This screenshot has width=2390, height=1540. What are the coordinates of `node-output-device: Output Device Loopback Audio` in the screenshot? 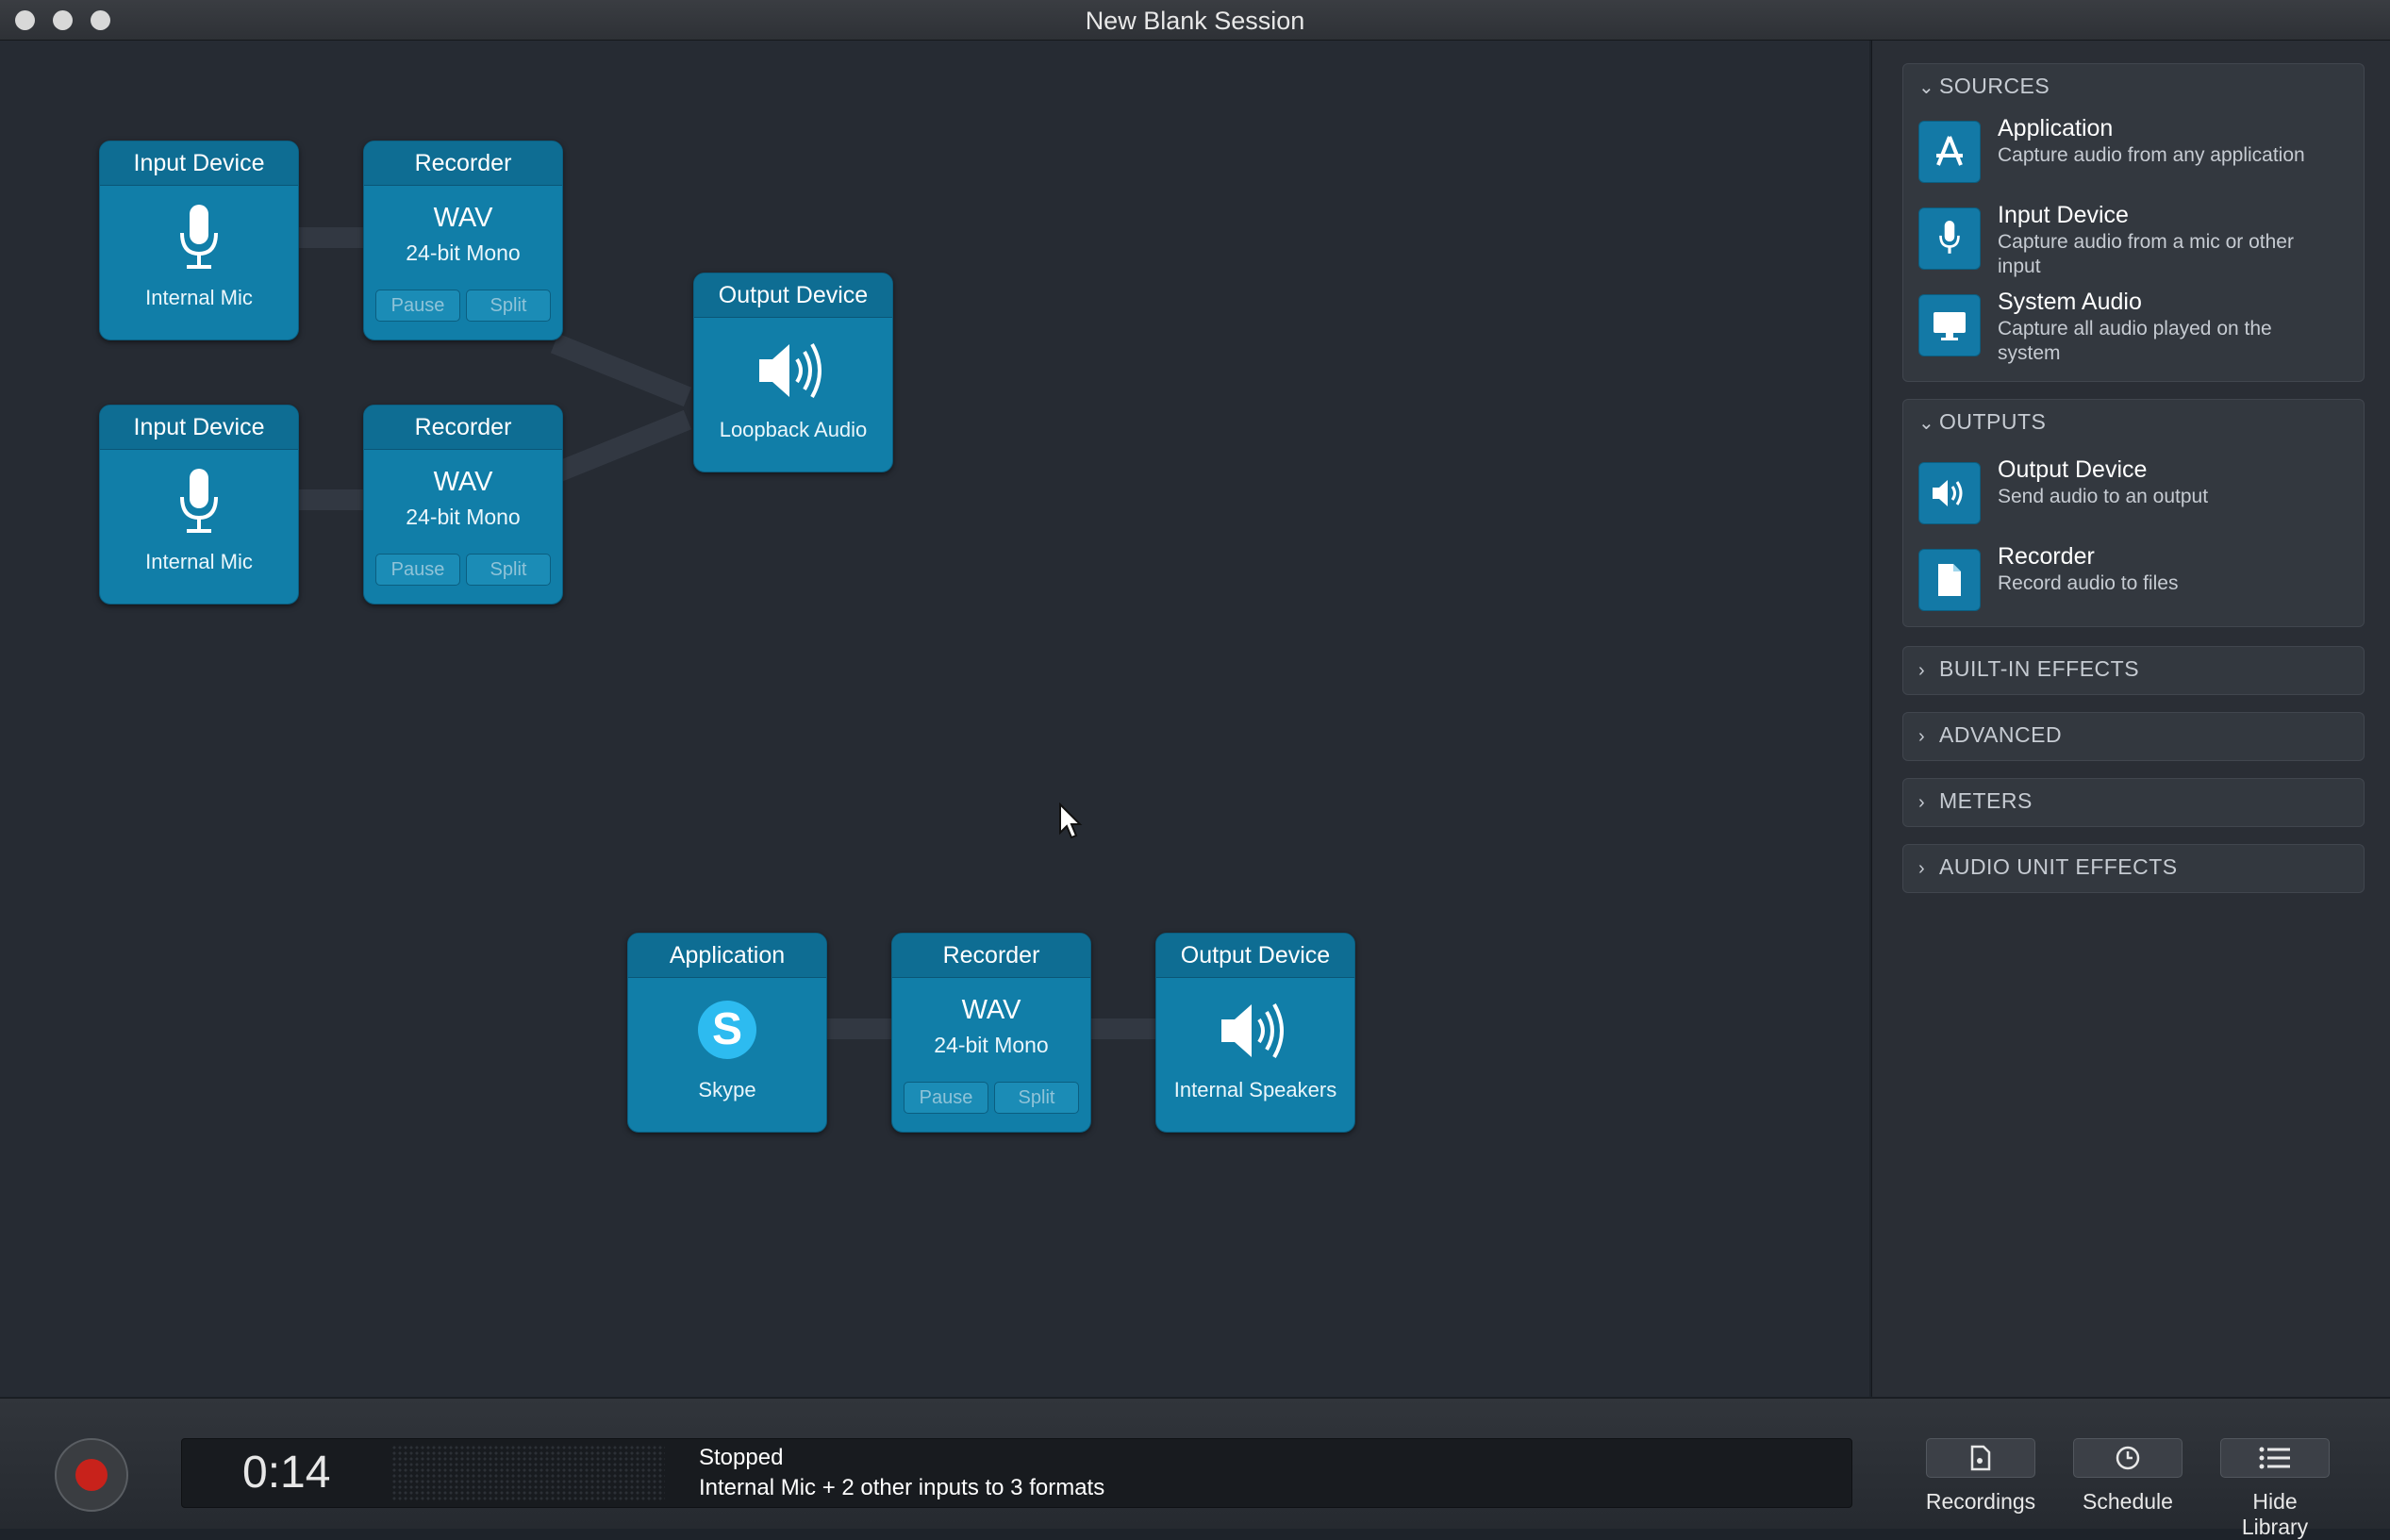 It's located at (793, 372).